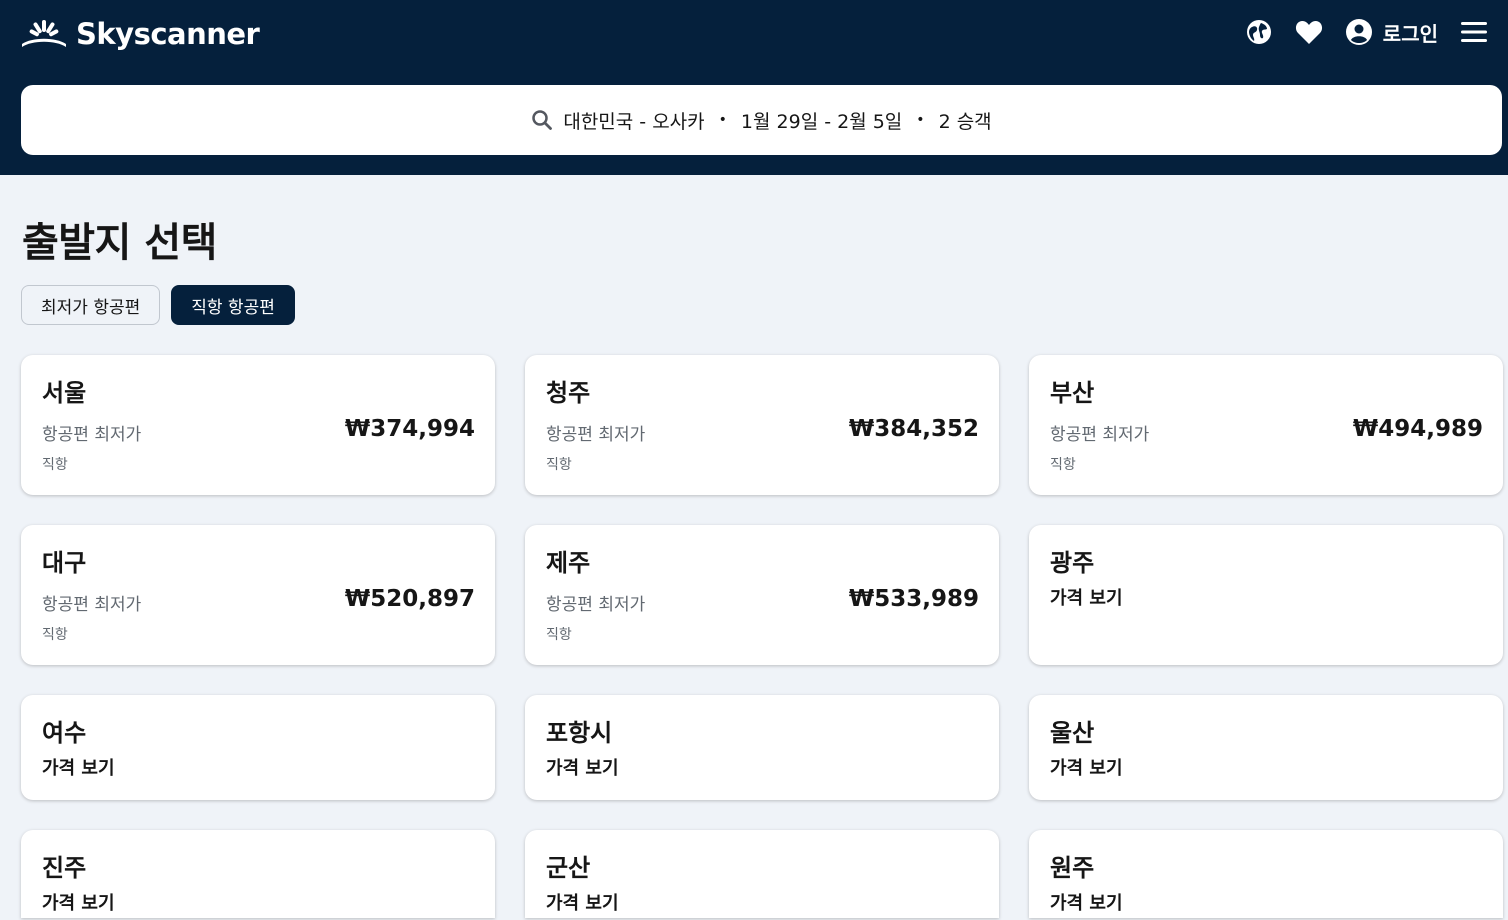 Image resolution: width=1508 pixels, height=920 pixels. I want to click on city-name: 군산, so click(568, 868).